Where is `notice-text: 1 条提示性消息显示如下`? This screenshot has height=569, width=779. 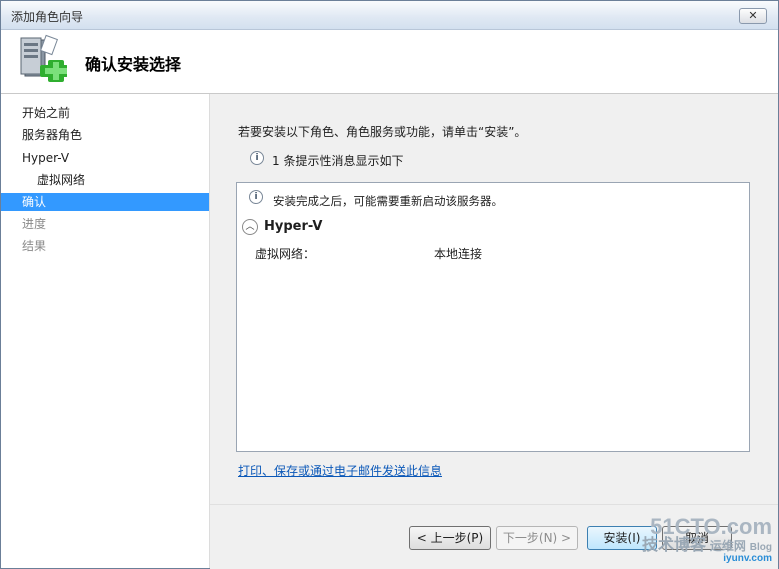 notice-text: 1 条提示性消息显示如下 is located at coordinates (338, 161).